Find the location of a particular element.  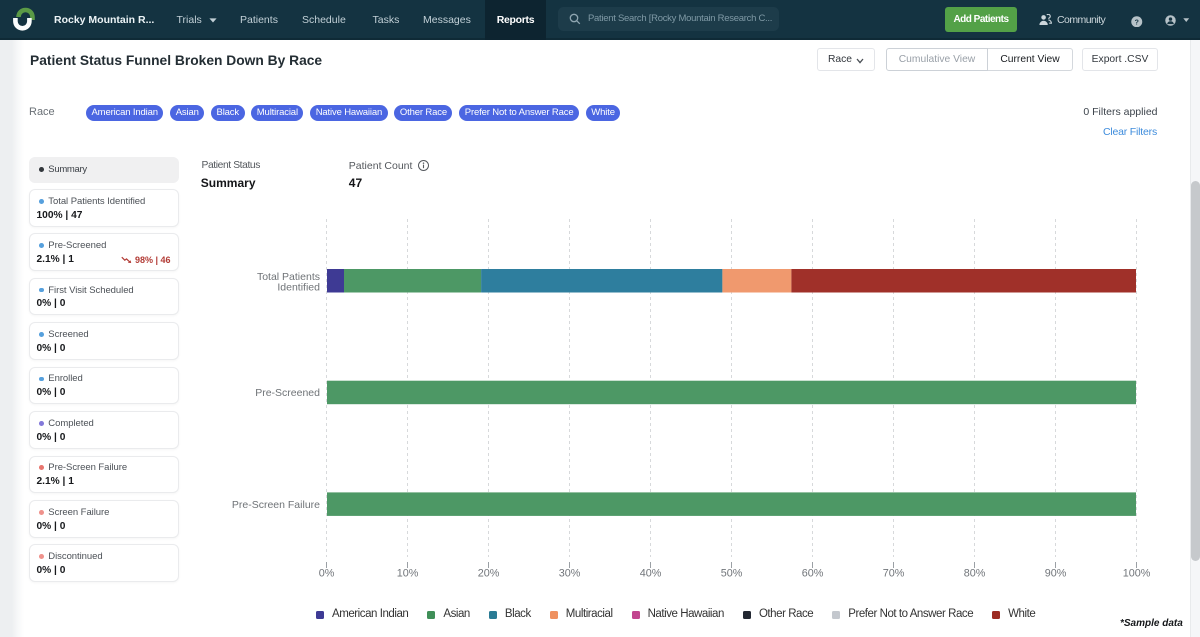

svg-text: 100% is located at coordinates (1137, 574).